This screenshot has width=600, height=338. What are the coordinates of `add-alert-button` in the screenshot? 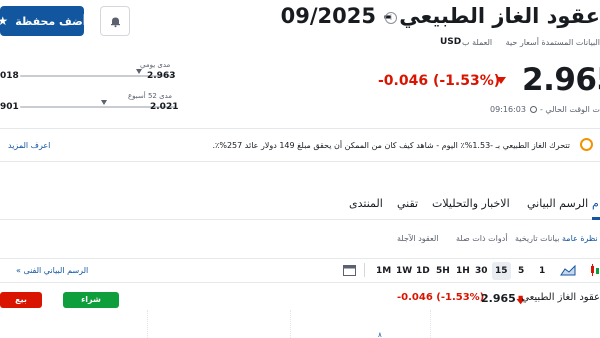 It's located at (115, 21).